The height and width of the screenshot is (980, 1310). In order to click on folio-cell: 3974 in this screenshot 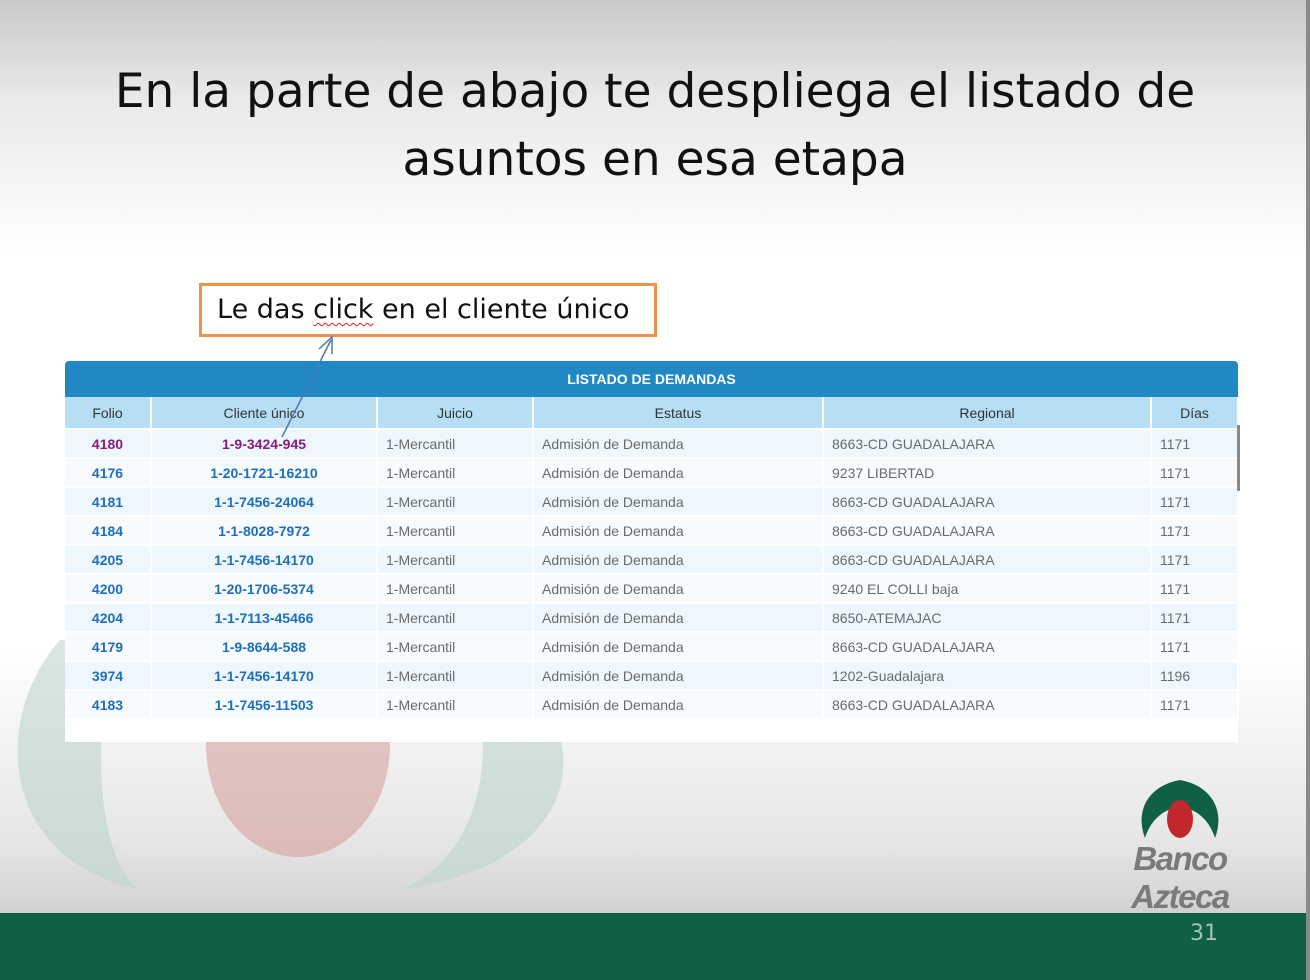, I will do `click(108, 676)`.